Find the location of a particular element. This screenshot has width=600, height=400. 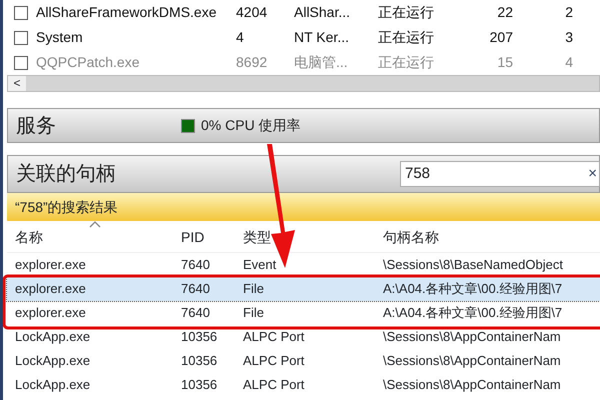

table-cell-text: 4204 is located at coordinates (252, 12).